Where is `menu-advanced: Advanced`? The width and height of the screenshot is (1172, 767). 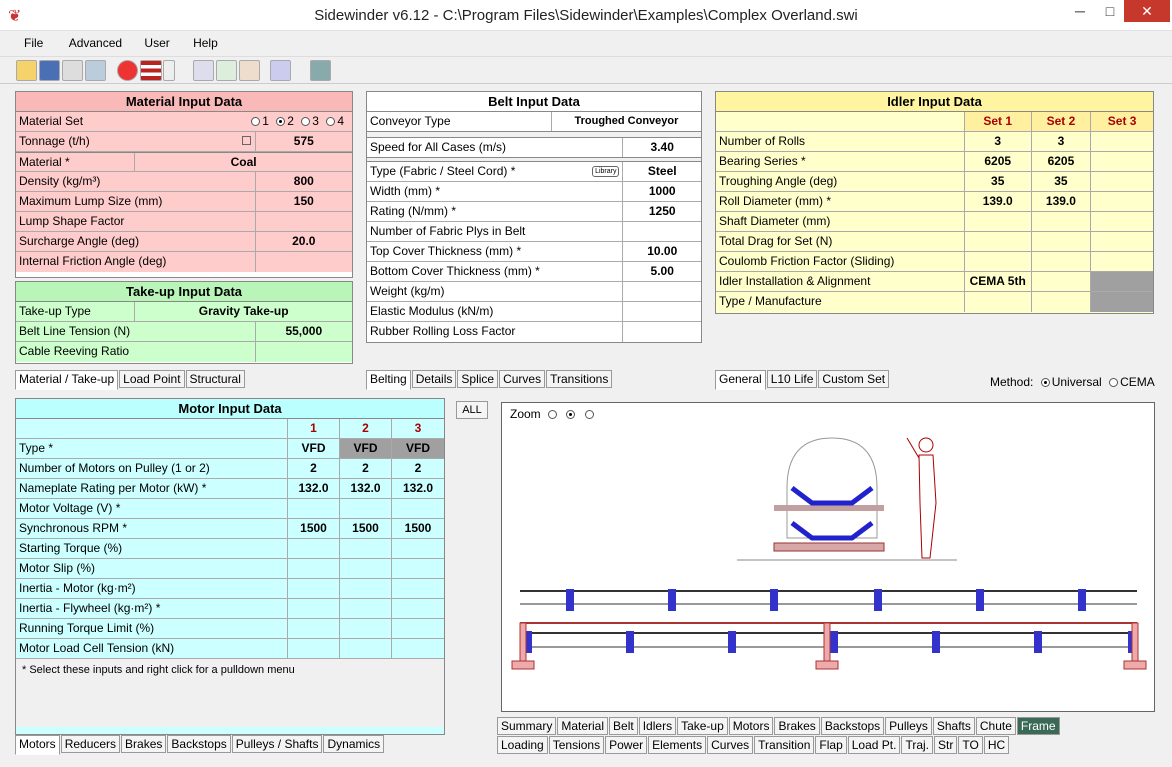 menu-advanced: Advanced is located at coordinates (95, 40).